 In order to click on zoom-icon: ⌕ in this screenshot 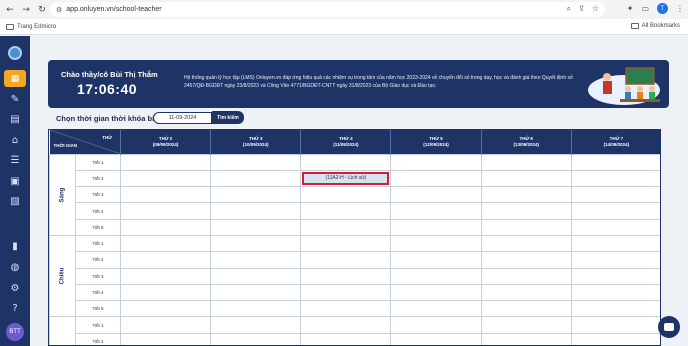, I will do `click(569, 9)`.